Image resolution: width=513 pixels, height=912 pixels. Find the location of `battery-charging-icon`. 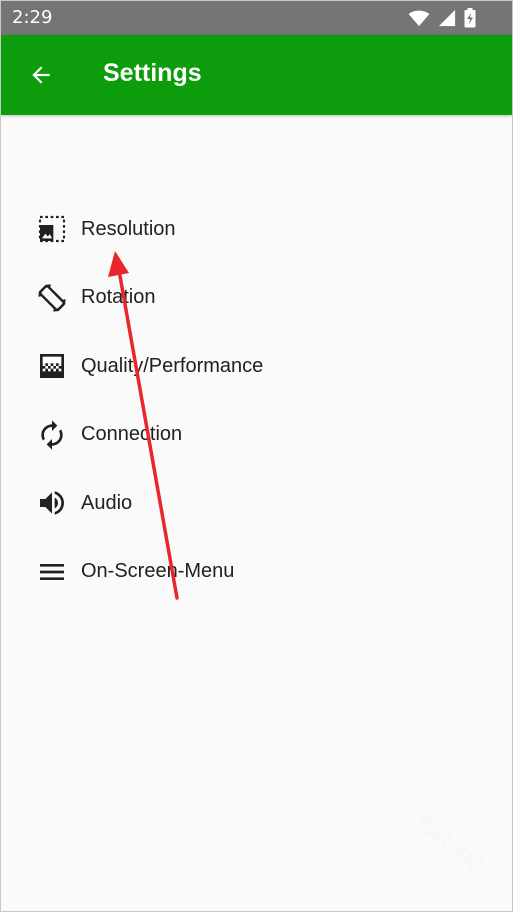

battery-charging-icon is located at coordinates (470, 18).